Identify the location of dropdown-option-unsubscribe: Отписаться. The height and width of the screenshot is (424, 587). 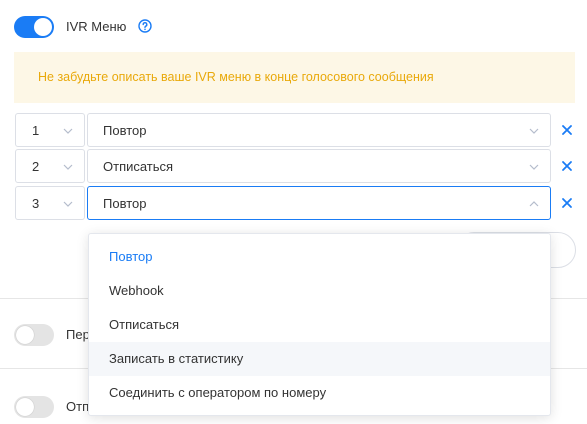
(319, 325).